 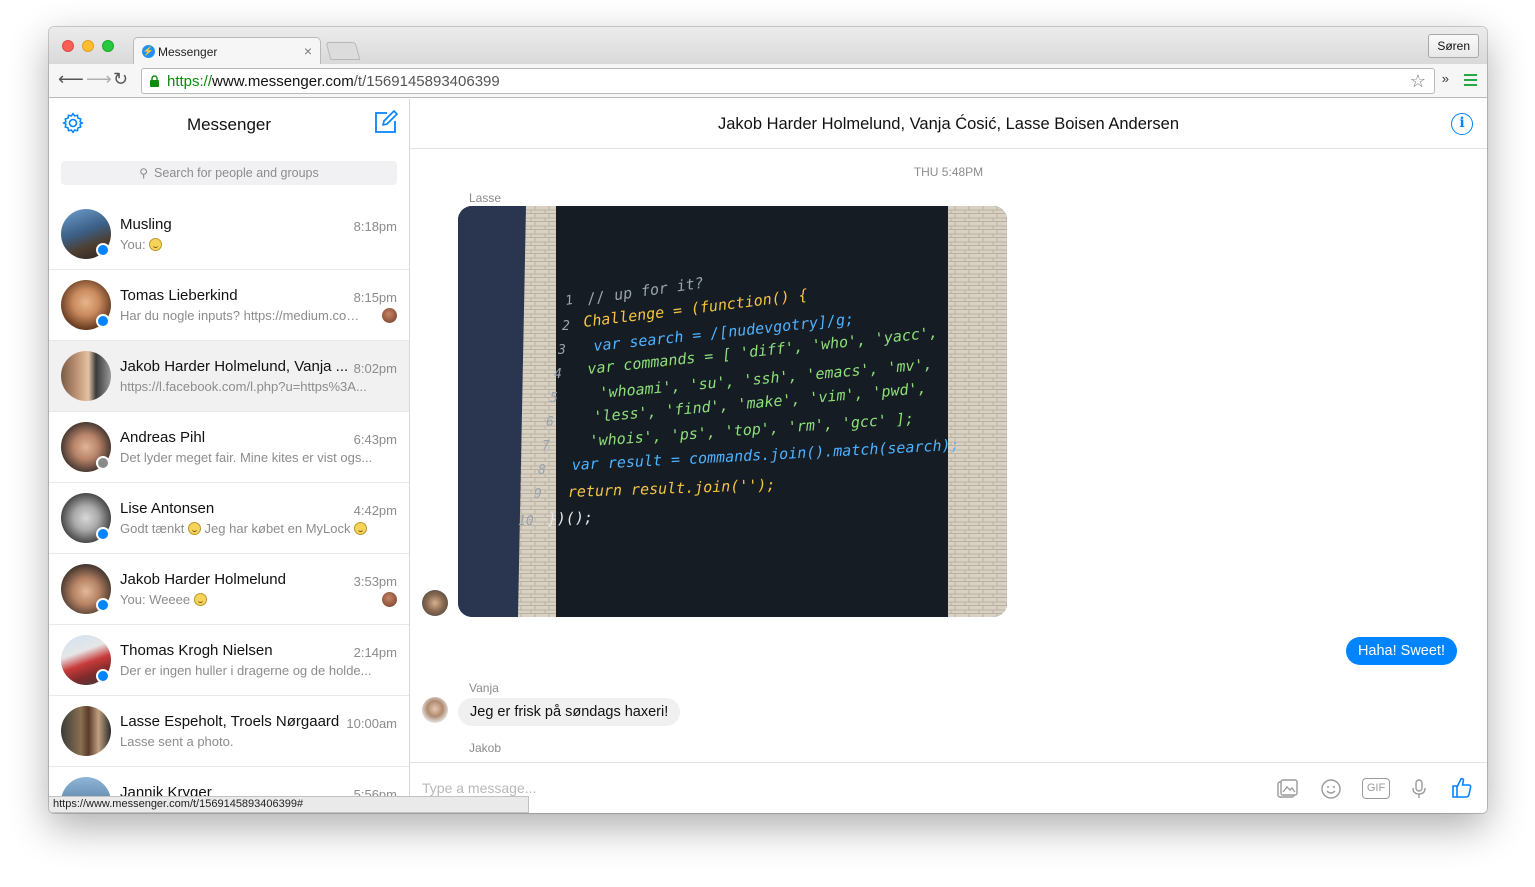 What do you see at coordinates (163, 437) in the screenshot?
I see `conversation-name: Andreas Pihl` at bounding box center [163, 437].